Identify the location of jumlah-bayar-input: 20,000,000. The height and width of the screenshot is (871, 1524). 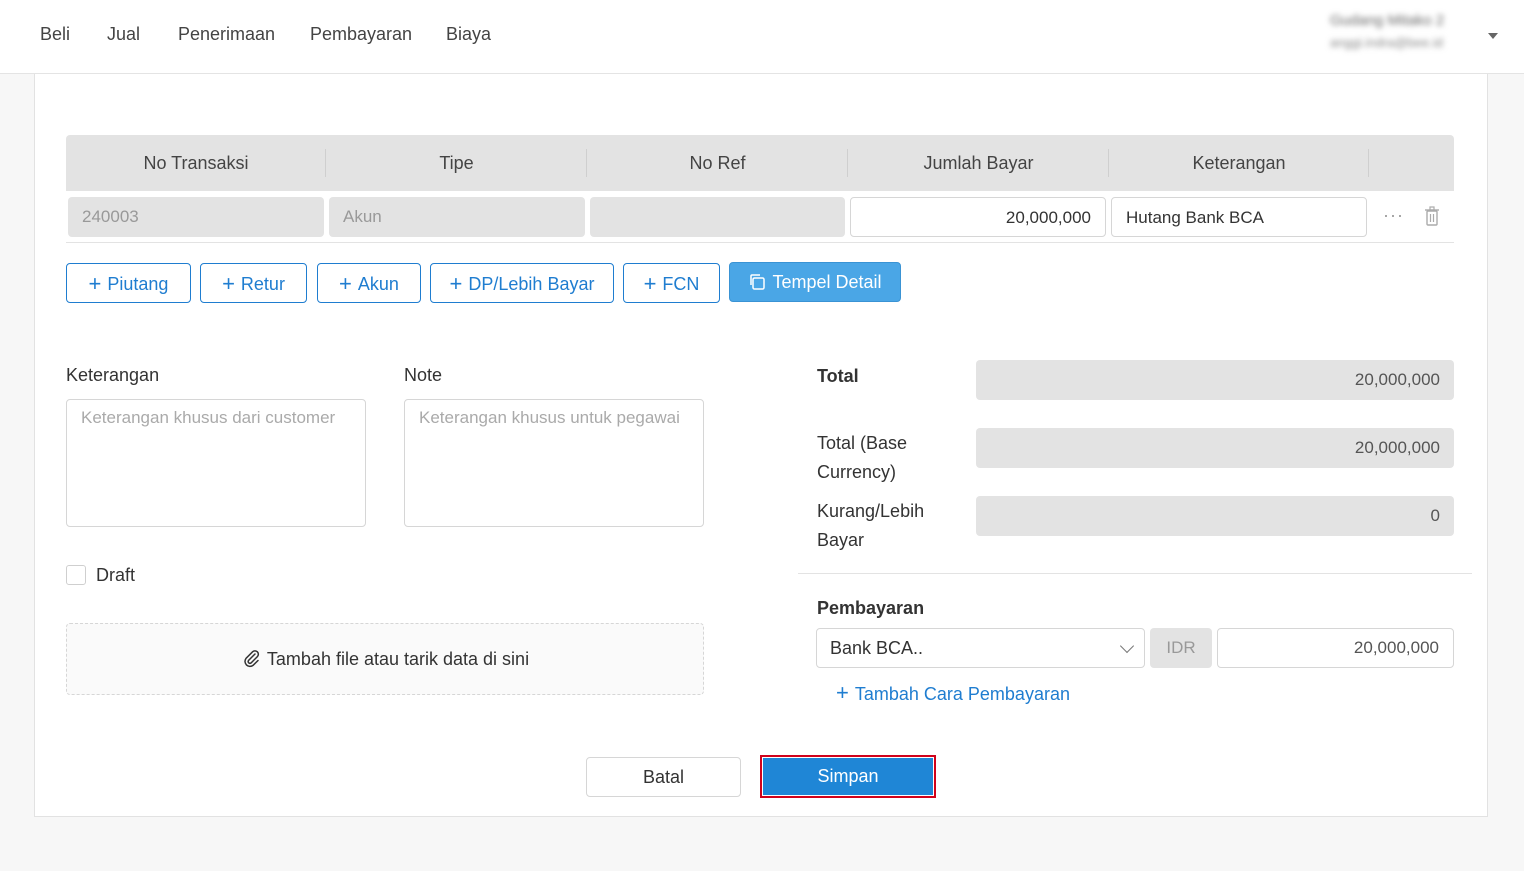
(978, 217).